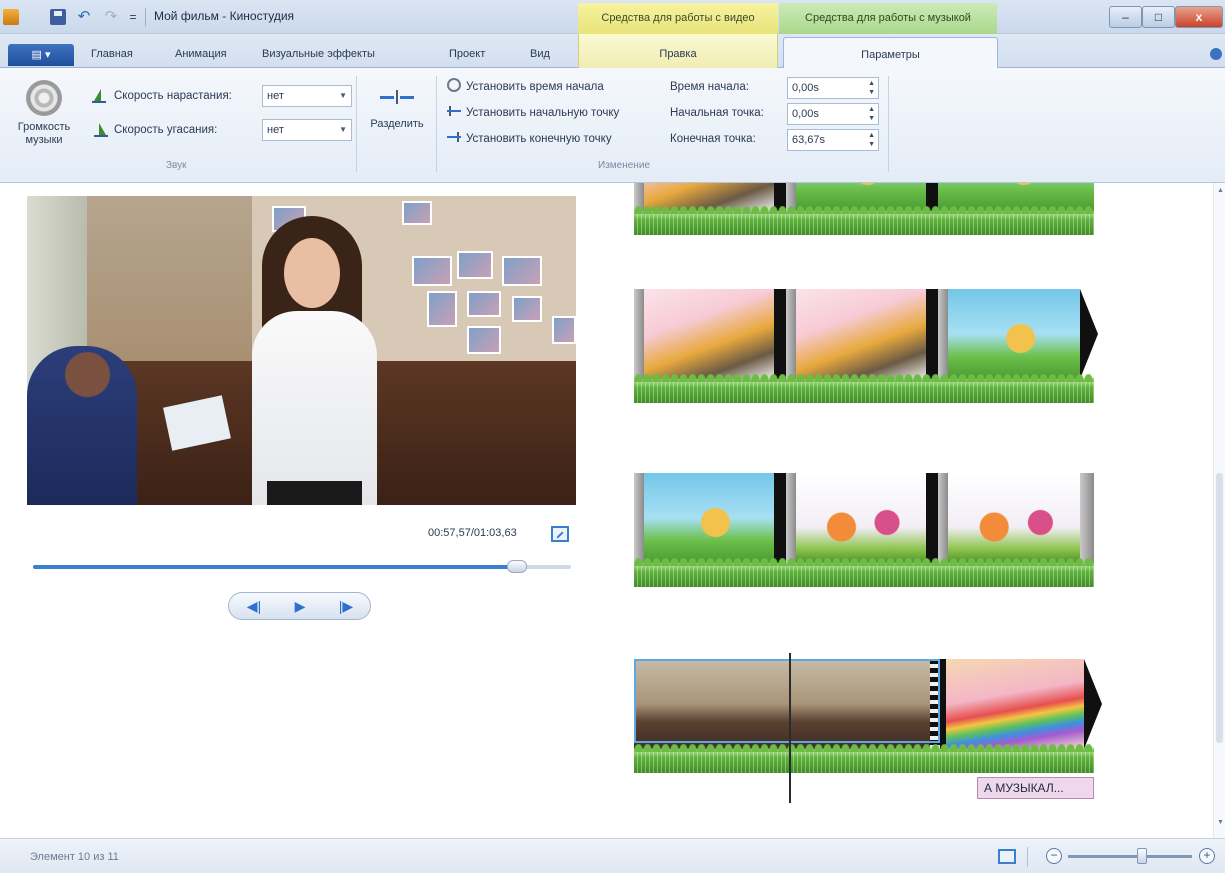 This screenshot has width=1225, height=873. What do you see at coordinates (82, 425) in the screenshot?
I see `pianist-figure` at bounding box center [82, 425].